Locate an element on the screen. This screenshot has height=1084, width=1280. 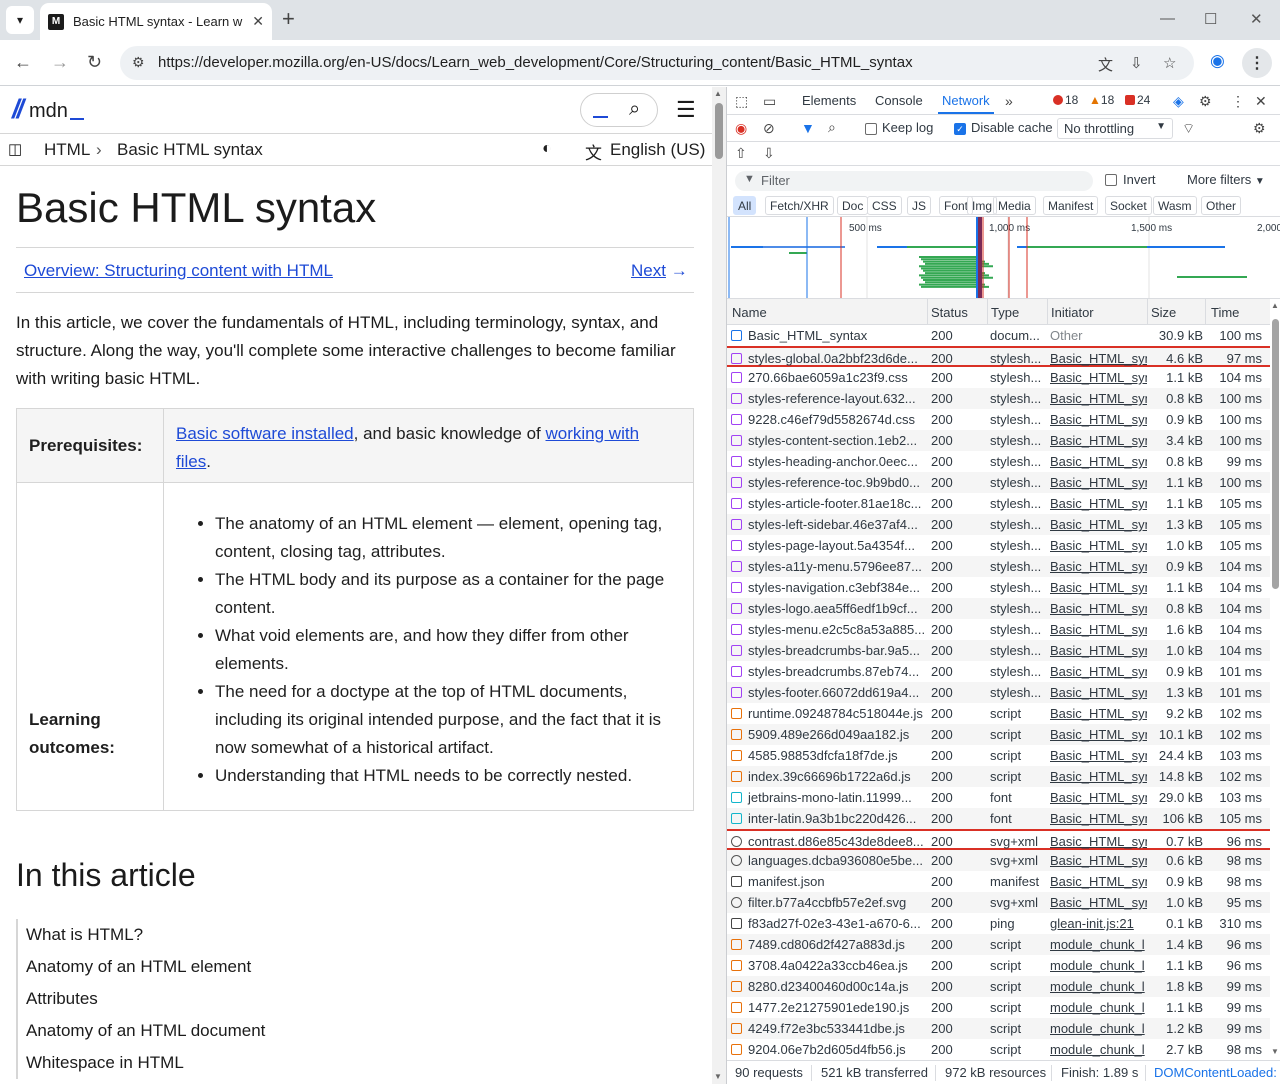
invert-checkbox is located at coordinates (1111, 180).